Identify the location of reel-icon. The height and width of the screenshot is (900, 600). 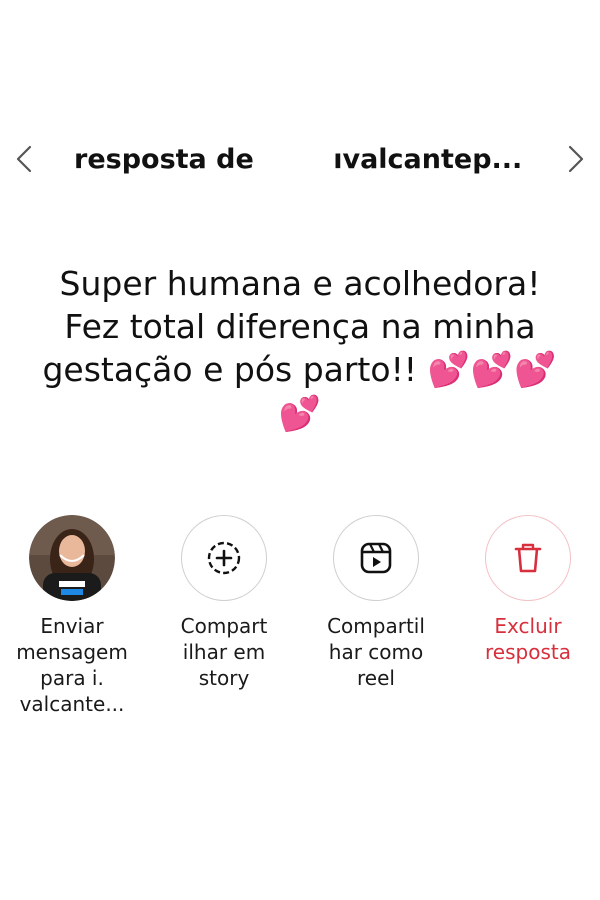
(376, 558).